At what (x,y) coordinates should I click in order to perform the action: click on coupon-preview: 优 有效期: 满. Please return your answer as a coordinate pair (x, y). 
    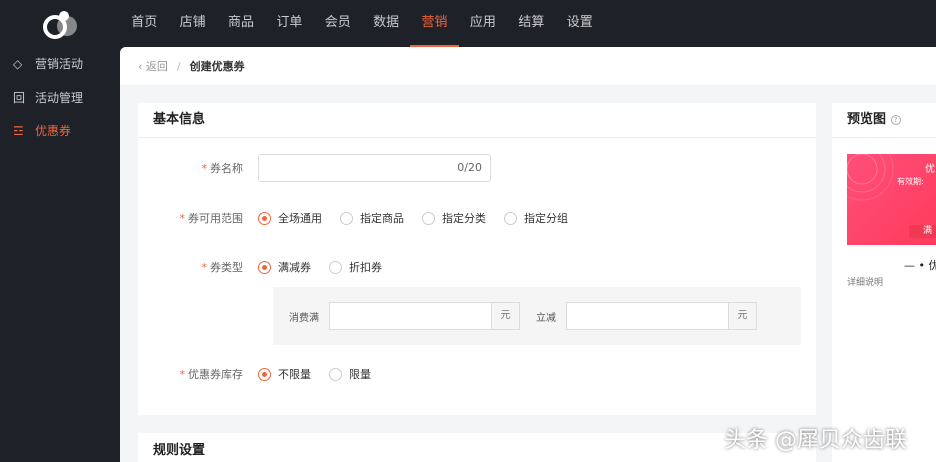
    Looking at the image, I should click on (891, 199).